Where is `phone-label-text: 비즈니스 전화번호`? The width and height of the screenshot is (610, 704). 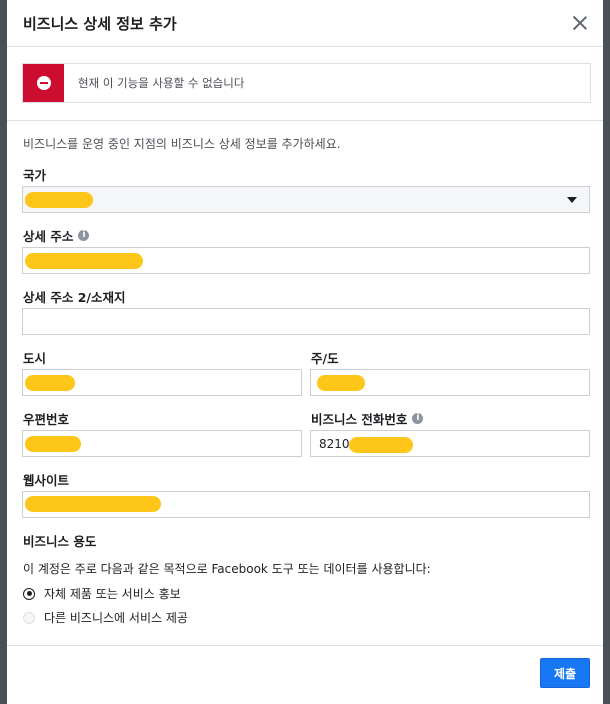
phone-label-text: 비즈니스 전화번호 is located at coordinates (359, 419).